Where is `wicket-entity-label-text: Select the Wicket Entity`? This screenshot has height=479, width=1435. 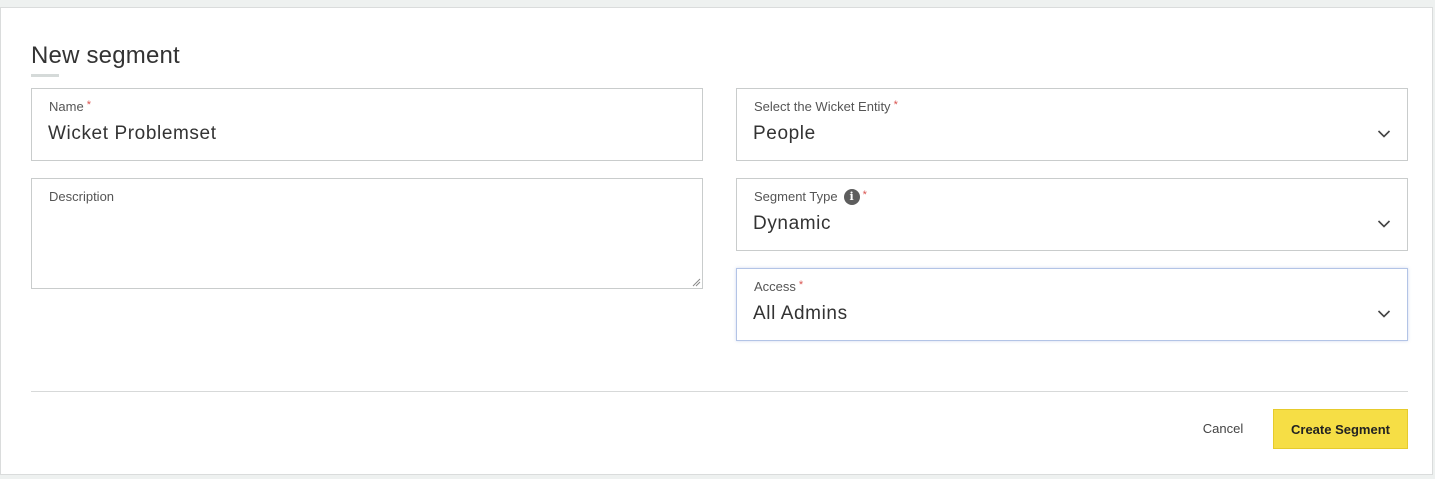 wicket-entity-label-text: Select the Wicket Entity is located at coordinates (822, 106).